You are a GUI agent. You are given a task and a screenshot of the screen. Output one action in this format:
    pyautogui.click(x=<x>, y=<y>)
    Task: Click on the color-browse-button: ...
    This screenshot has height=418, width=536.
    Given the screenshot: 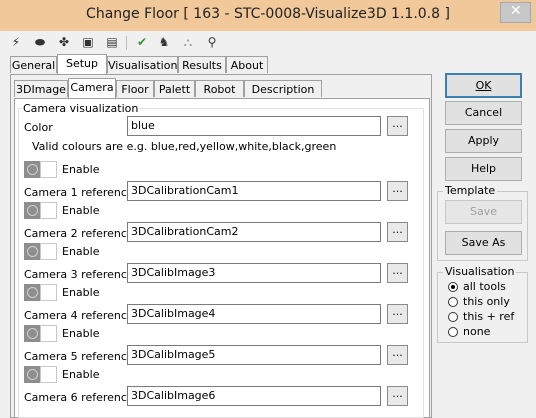 What is the action you would take?
    pyautogui.click(x=397, y=126)
    